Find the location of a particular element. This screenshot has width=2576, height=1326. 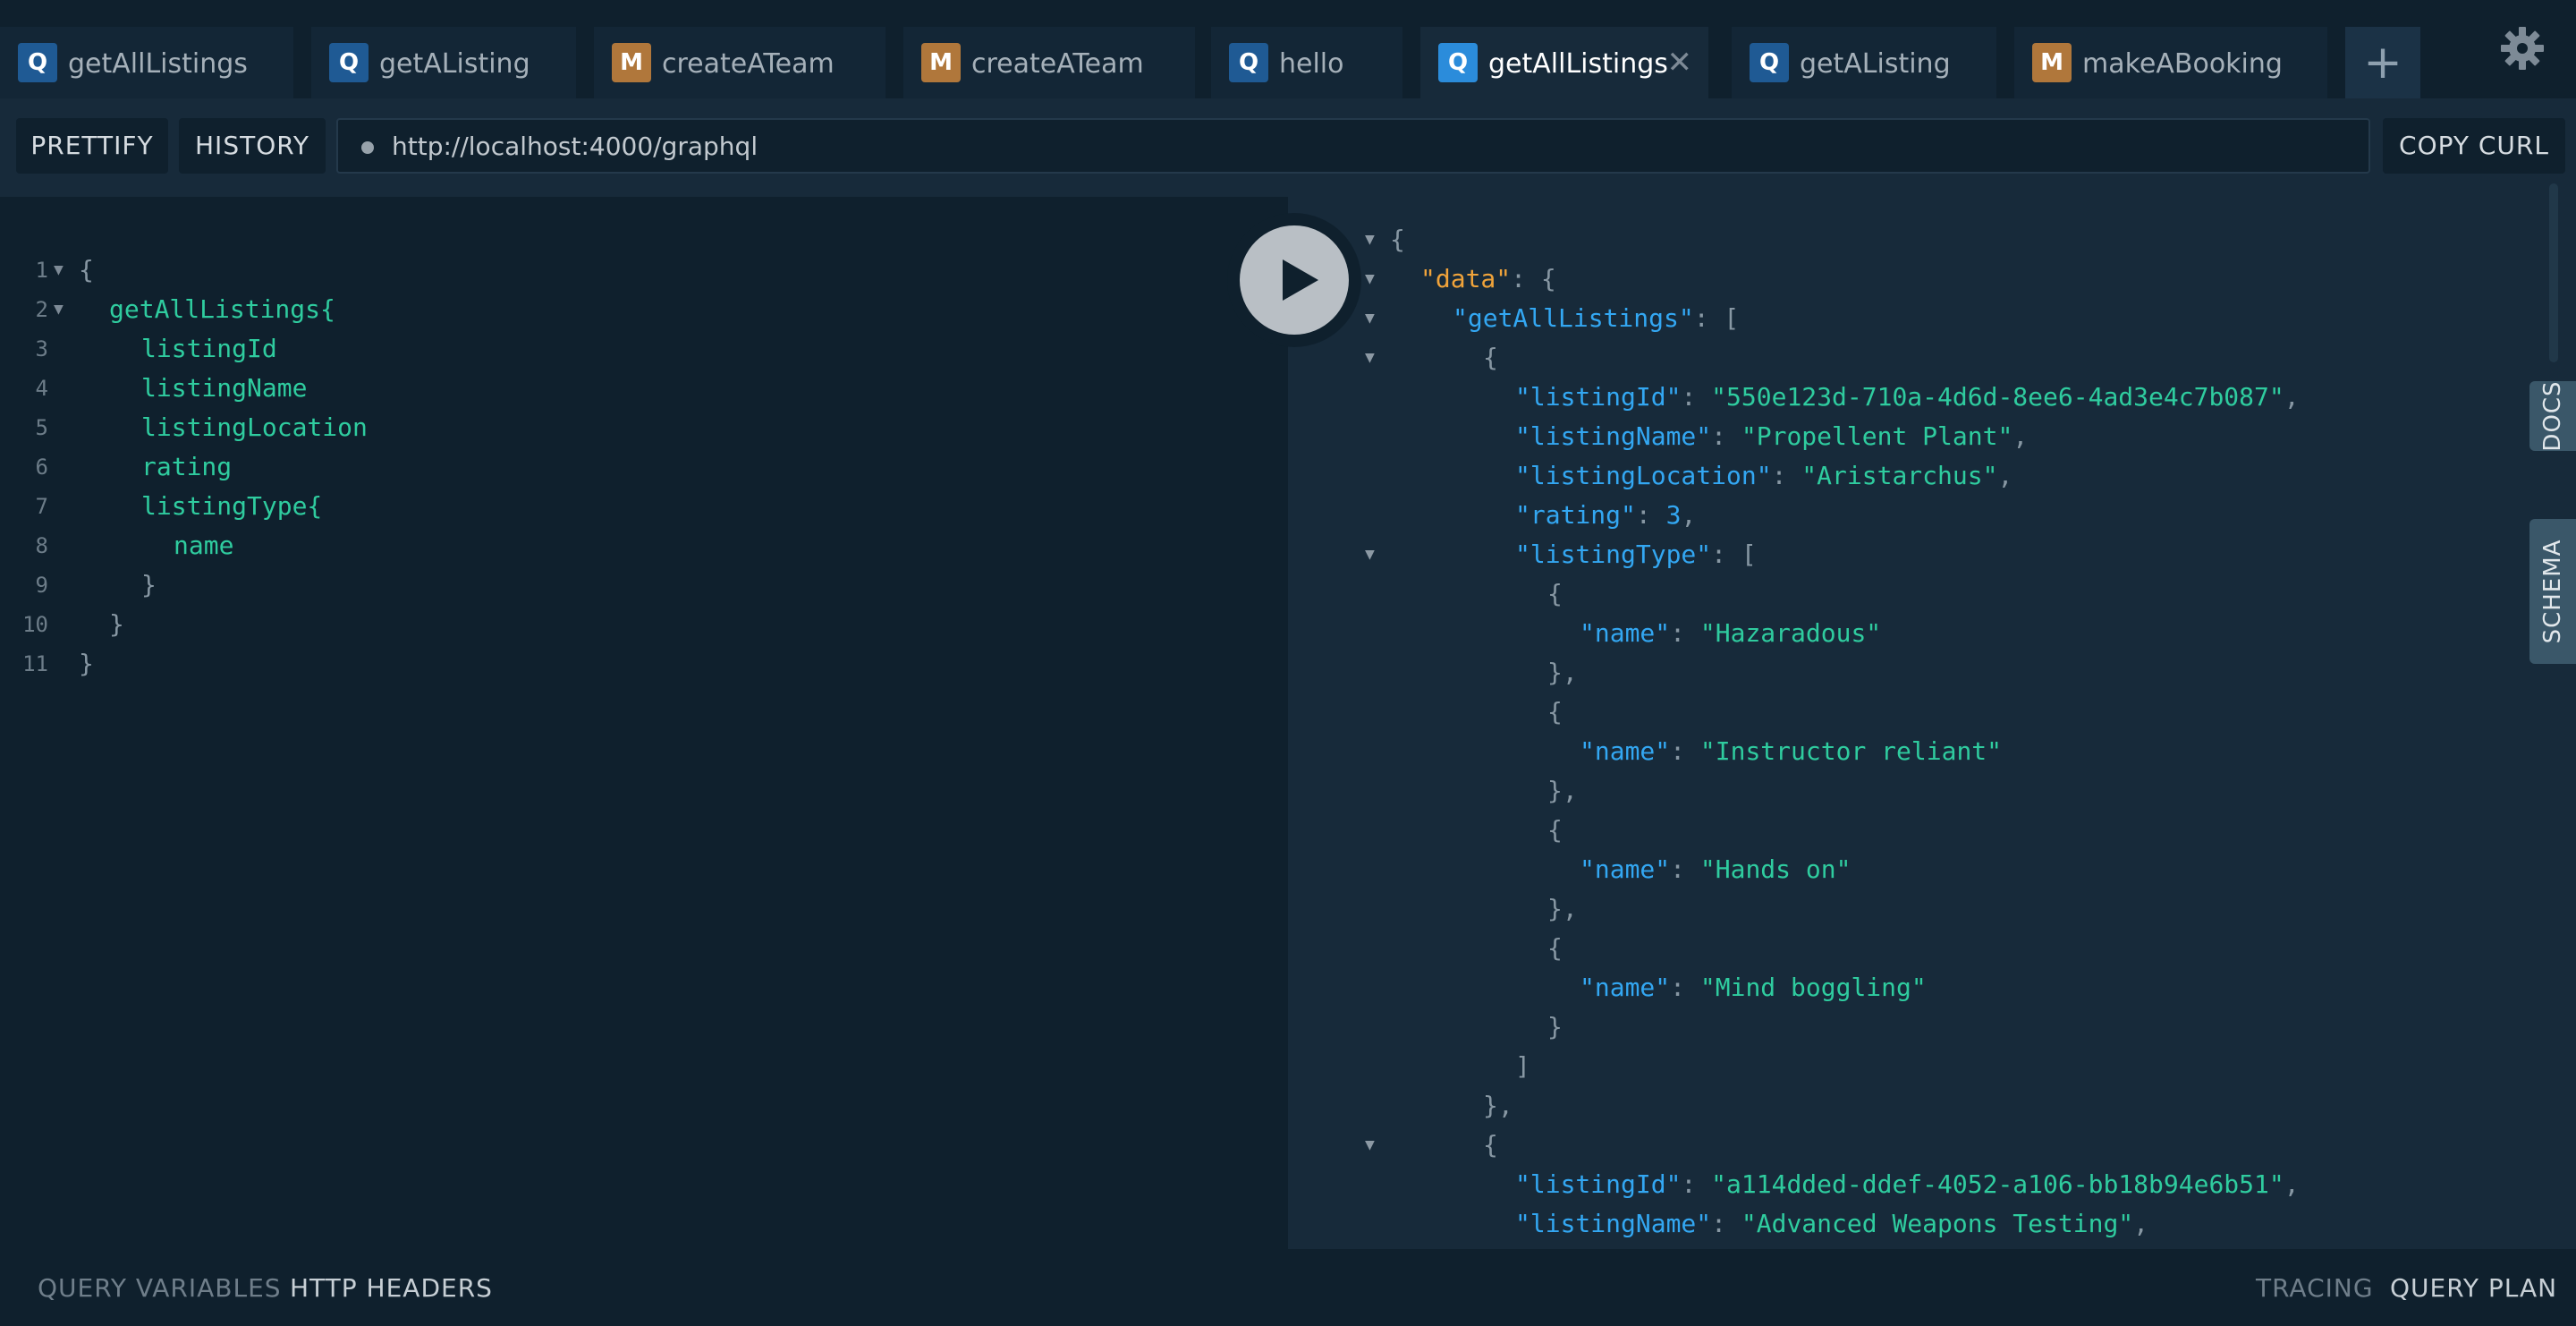

result-line: "listingName": "Propellent Plant", is located at coordinates (1914, 436).